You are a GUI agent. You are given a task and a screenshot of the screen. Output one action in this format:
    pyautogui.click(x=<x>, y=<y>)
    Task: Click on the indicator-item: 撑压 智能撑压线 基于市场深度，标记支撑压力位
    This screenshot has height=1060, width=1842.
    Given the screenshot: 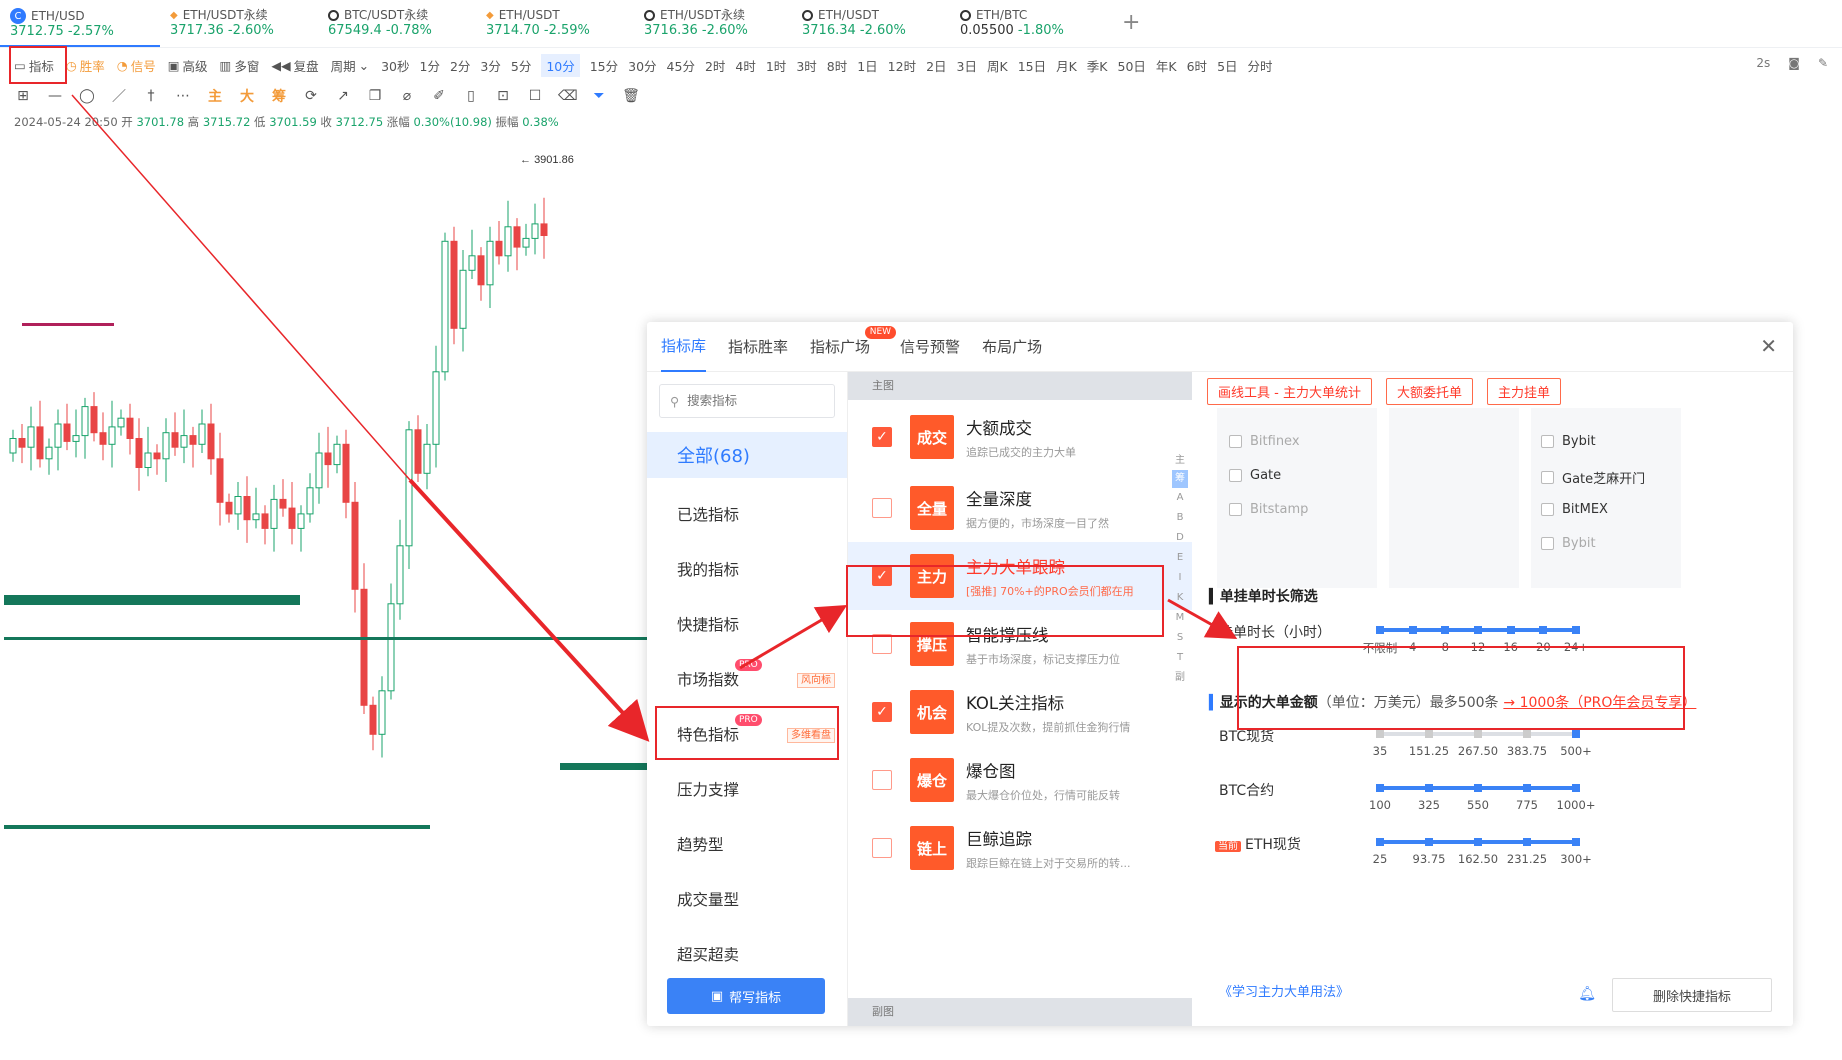 What is the action you would take?
    pyautogui.click(x=1020, y=644)
    